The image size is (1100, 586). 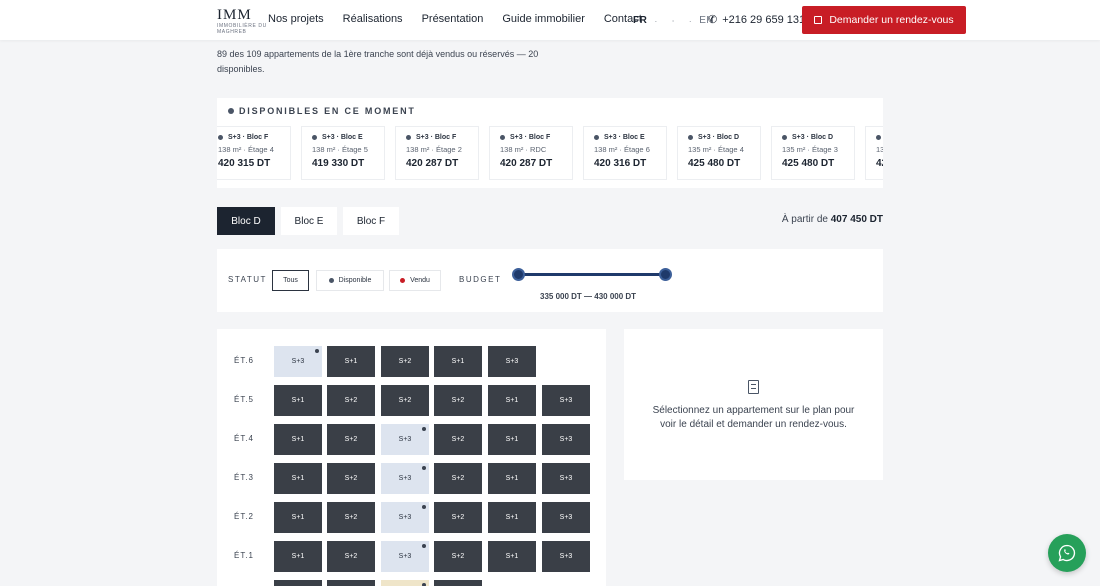 I want to click on tab-bloc-f: Bloc F, so click(x=371, y=221).